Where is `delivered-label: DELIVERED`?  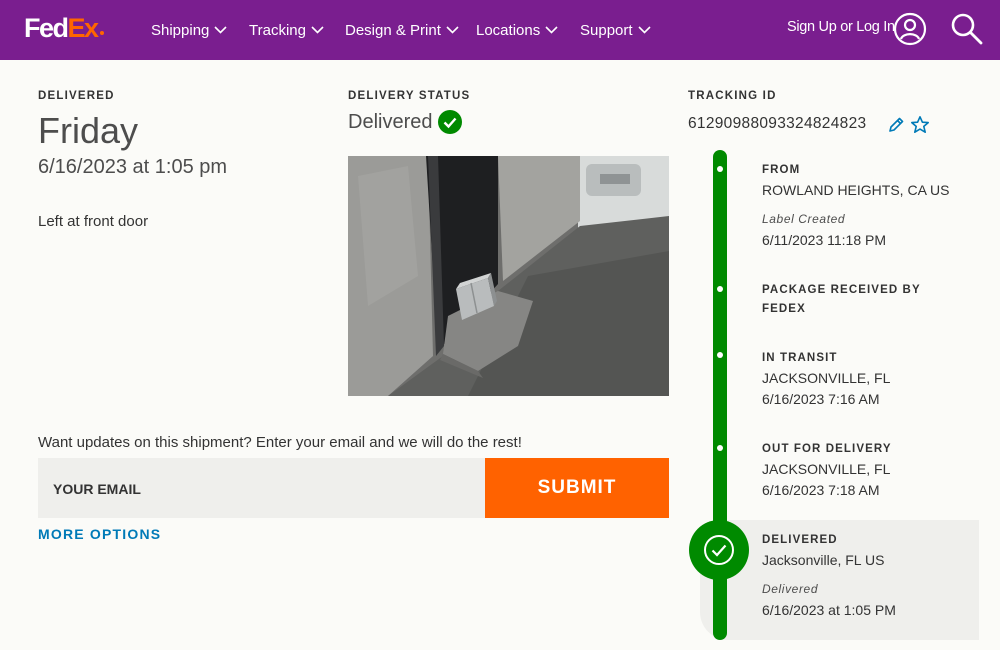 delivered-label: DELIVERED is located at coordinates (76, 96).